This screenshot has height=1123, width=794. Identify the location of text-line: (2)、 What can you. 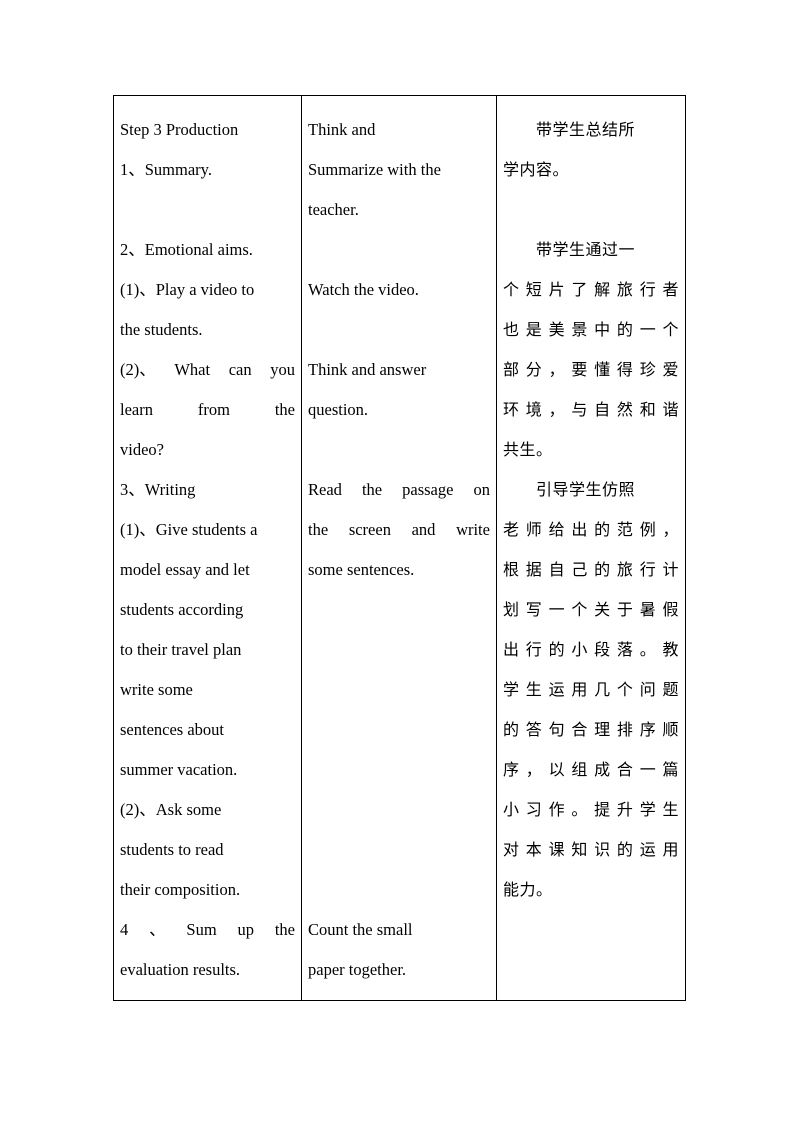
(207, 370).